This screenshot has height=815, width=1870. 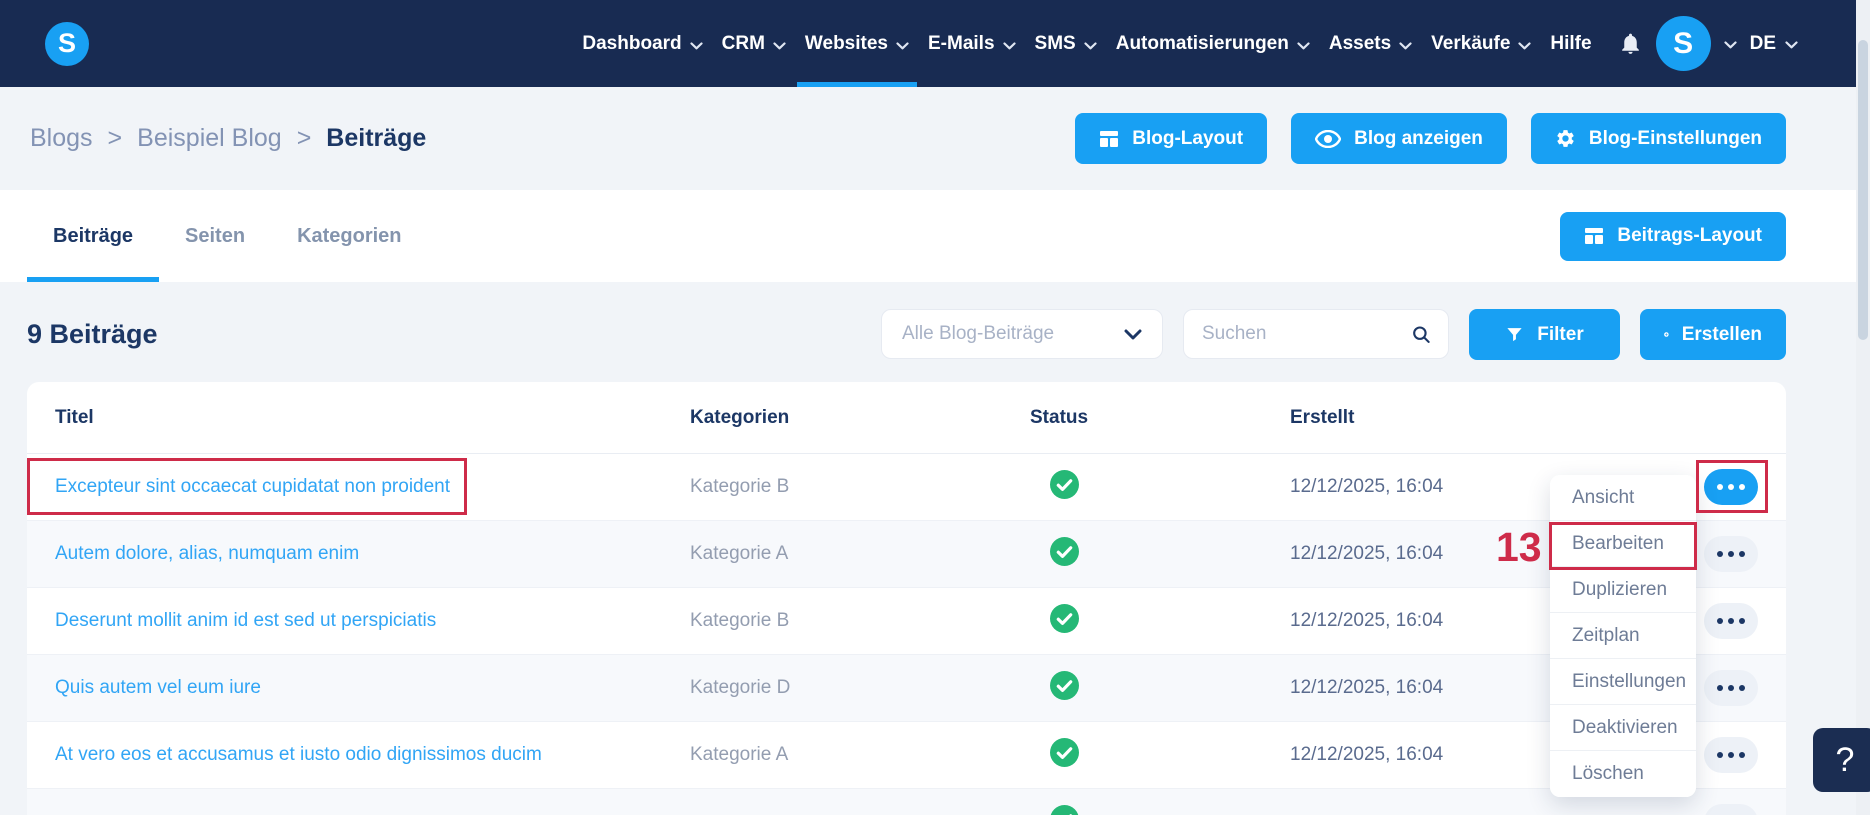 I want to click on menu-item-zeitplan: Zeitplan, so click(x=1623, y=636).